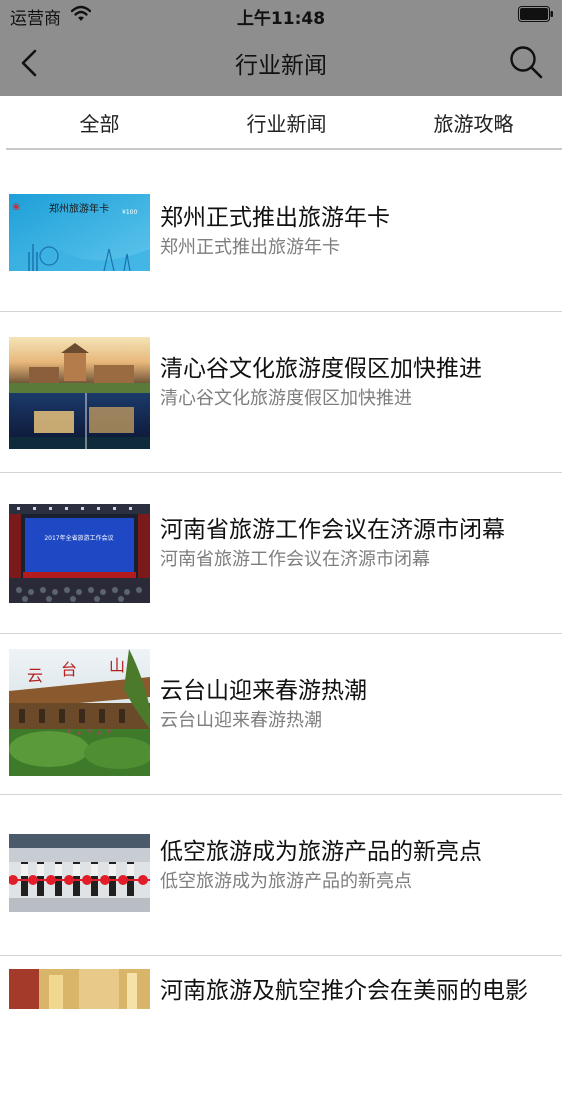 This screenshot has height=1117, width=562. I want to click on news-item-qingxingu: 清心谷文化旅游度假区加快推进 清心谷文化旅游度假区加快推进, so click(281, 393).